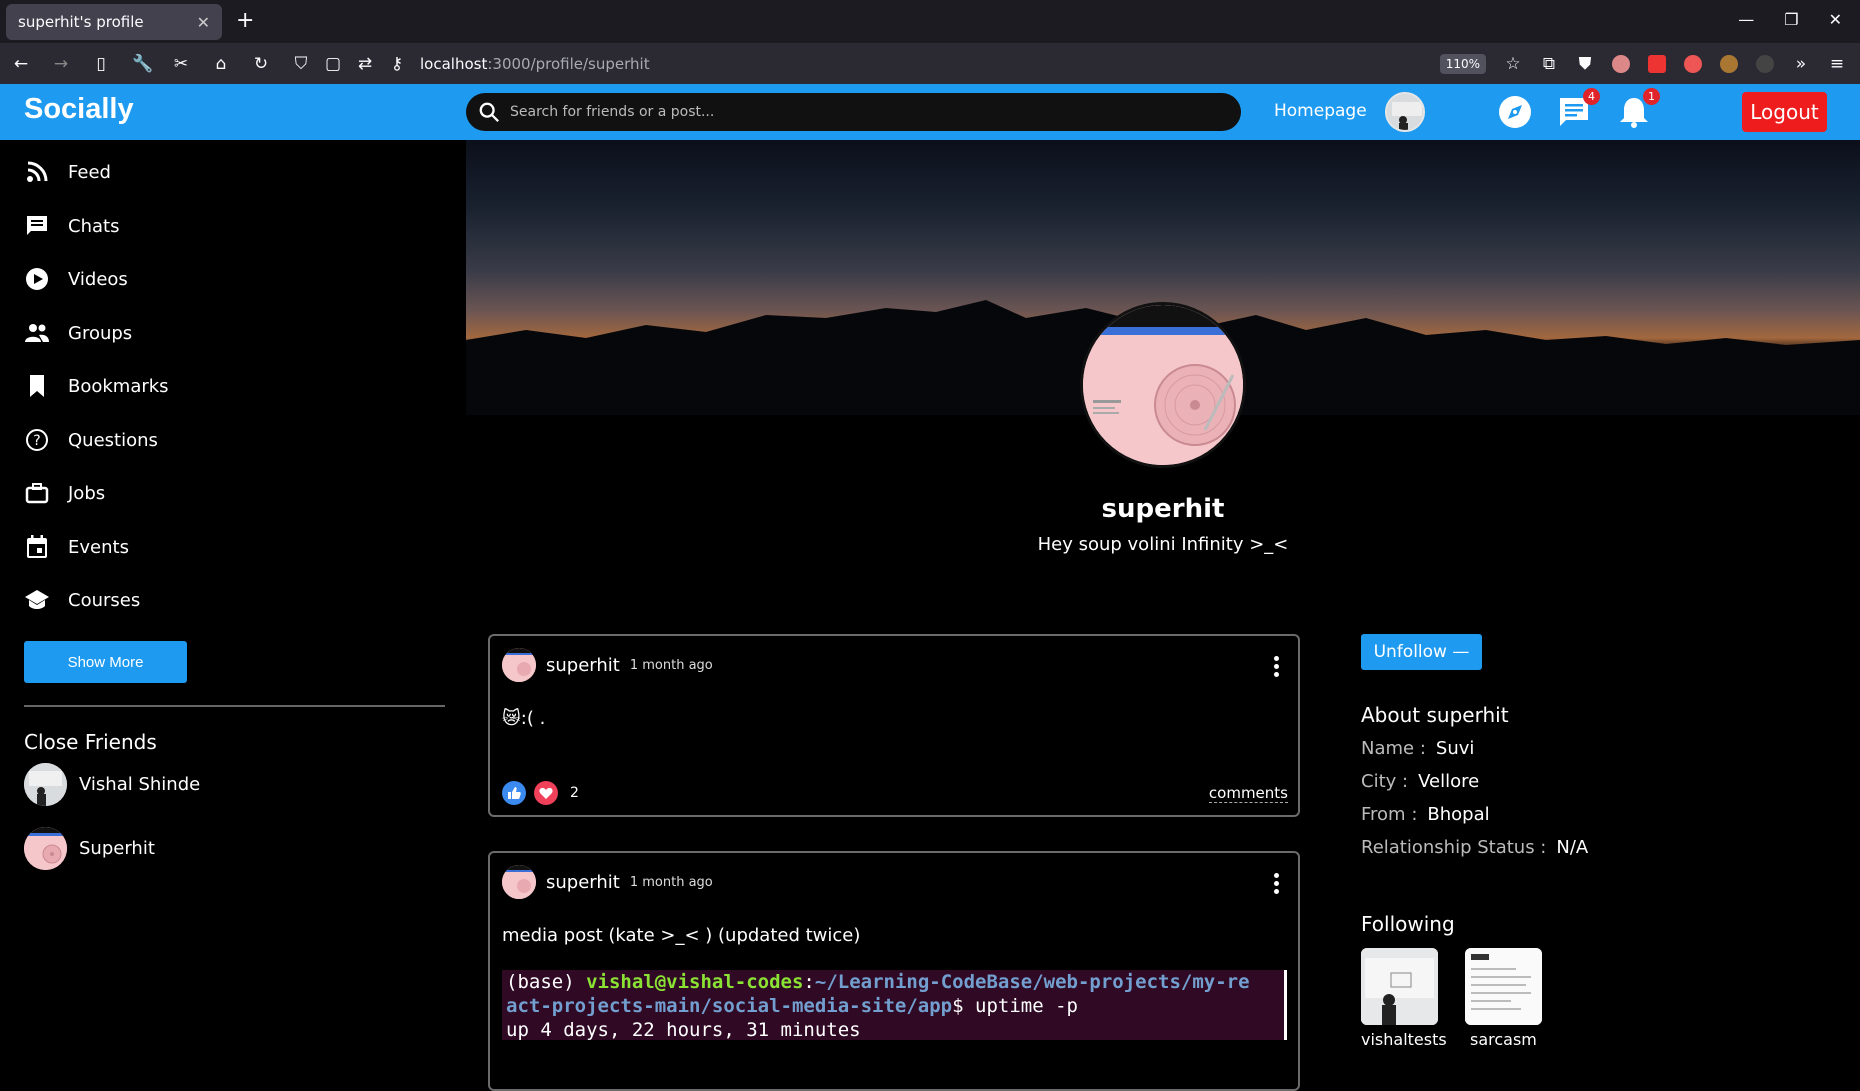  What do you see at coordinates (397, 63) in the screenshot?
I see `key-icon: ⚷` at bounding box center [397, 63].